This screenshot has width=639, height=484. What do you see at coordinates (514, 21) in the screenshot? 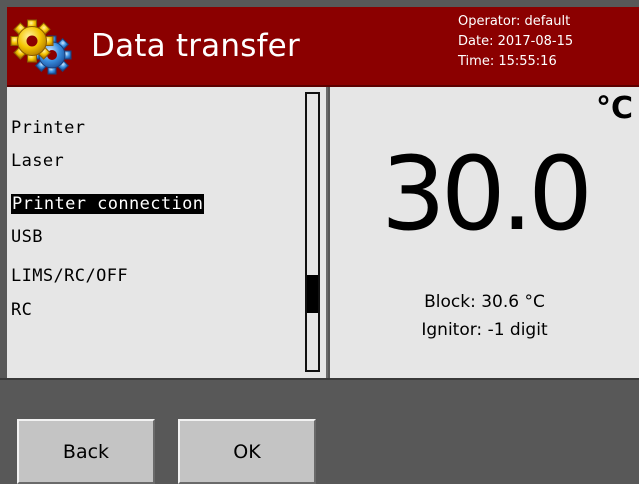
I see `operator-label: Operator: default` at bounding box center [514, 21].